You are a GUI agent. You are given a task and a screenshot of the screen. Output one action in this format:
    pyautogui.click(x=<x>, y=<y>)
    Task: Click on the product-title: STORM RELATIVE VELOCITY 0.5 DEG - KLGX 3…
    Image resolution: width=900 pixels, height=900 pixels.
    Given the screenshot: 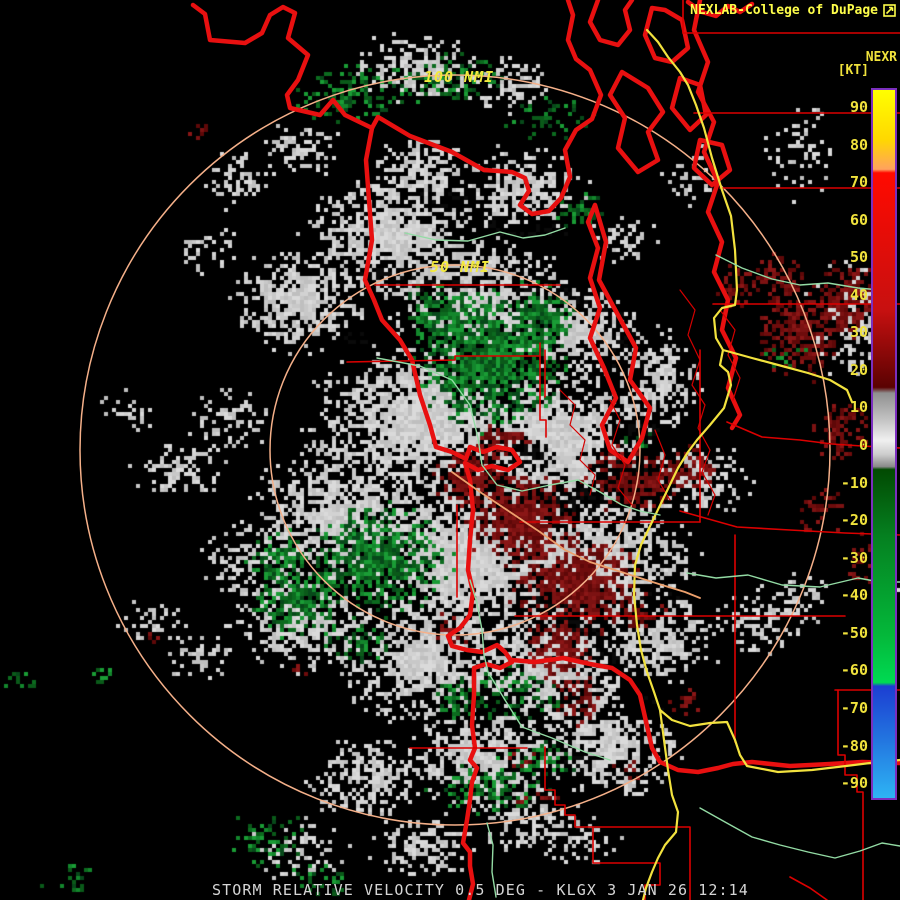 What is the action you would take?
    pyautogui.click(x=480, y=890)
    